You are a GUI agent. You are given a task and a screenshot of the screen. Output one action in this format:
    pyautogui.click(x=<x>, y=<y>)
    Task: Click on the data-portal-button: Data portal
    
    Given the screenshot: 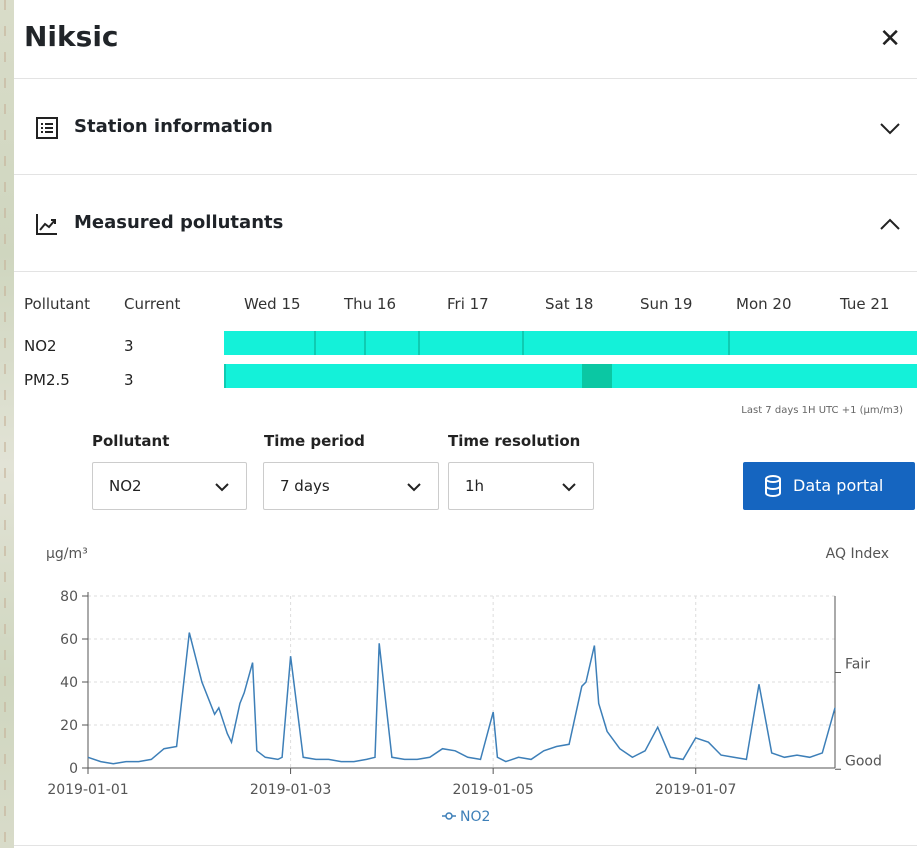 What is the action you would take?
    pyautogui.click(x=829, y=486)
    